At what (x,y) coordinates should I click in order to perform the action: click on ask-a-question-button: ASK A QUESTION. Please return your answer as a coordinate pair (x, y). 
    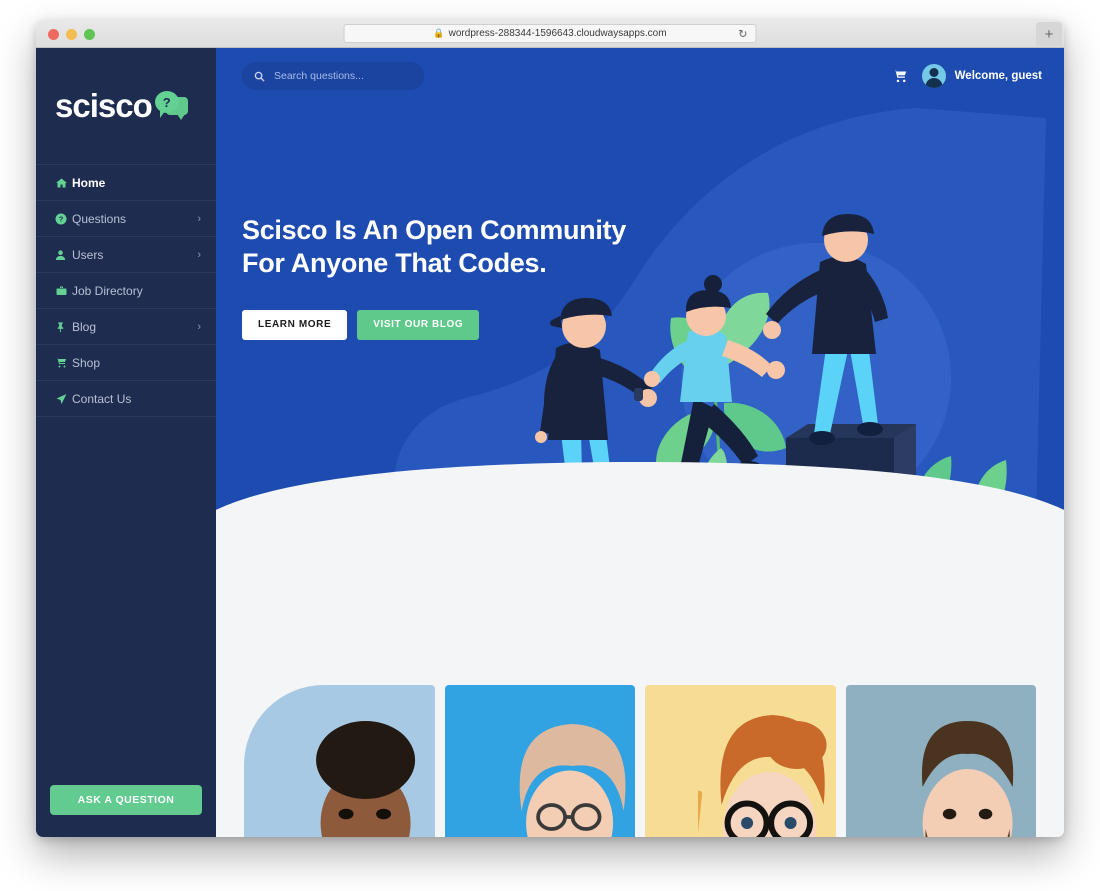
    Looking at the image, I should click on (126, 800).